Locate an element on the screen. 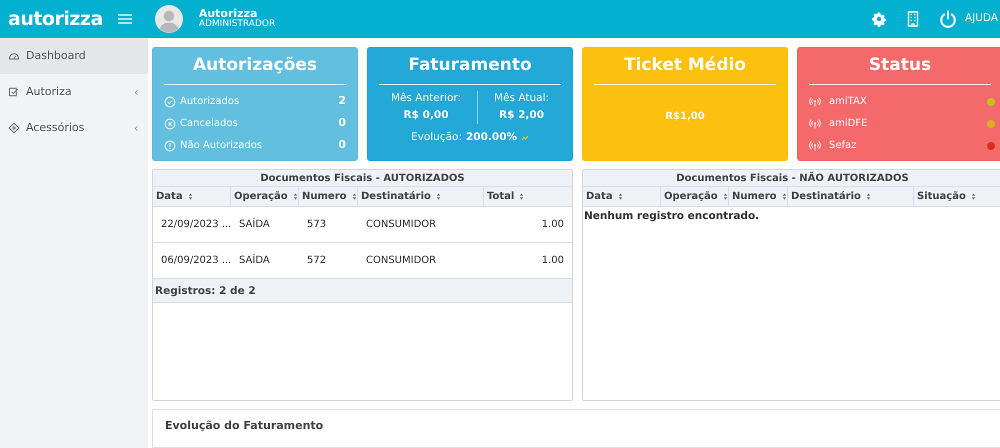  evolution-value: 200.00% is located at coordinates (492, 137).